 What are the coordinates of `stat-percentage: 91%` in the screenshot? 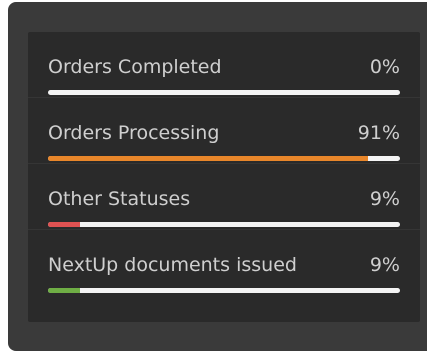 It's located at (378, 133).